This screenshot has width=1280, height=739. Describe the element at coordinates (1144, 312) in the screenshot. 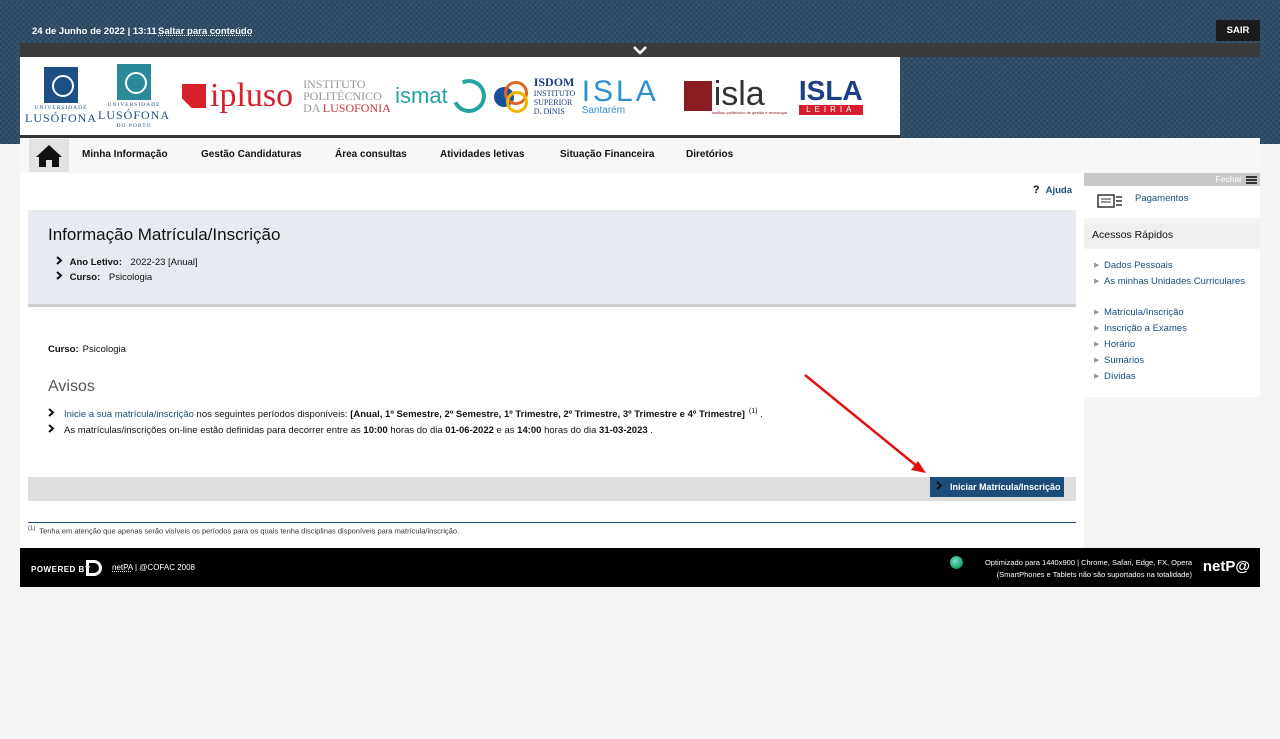

I see `quick-link-label: Matrícula/Inscrição` at that location.